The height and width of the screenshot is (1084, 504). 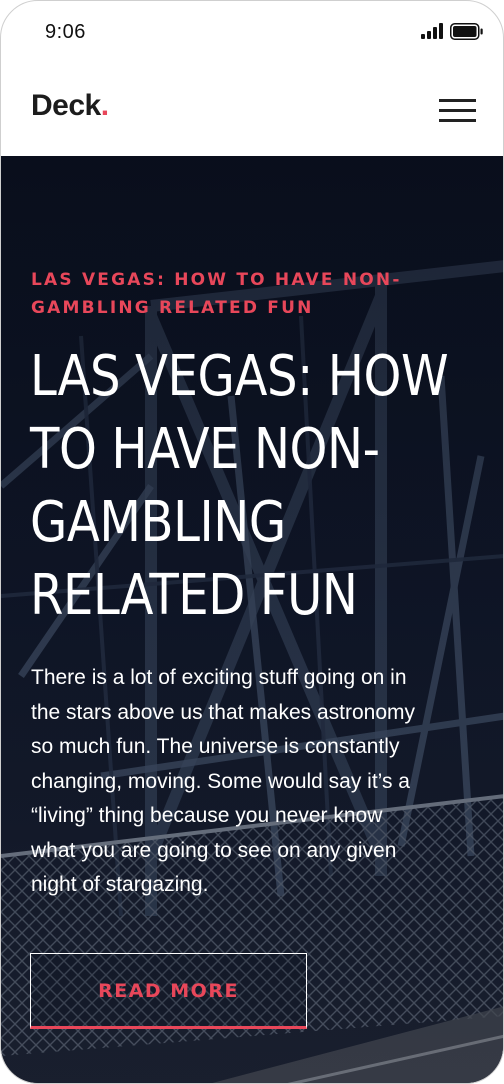 I want to click on excerpt-line: changing, moving. Some would say it’s a, so click(x=220, y=781).